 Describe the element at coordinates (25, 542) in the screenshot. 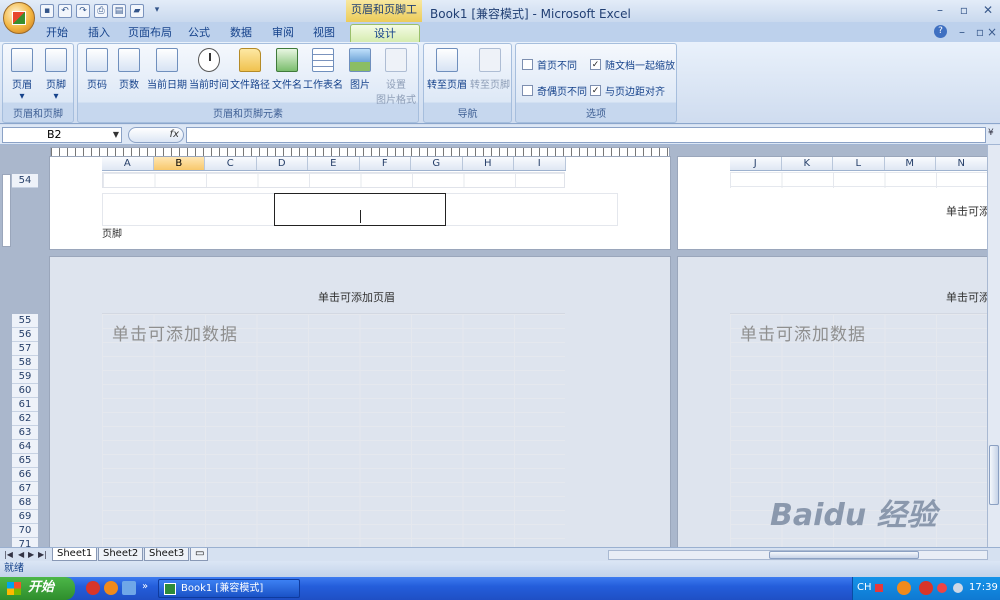

I see `row-number: 71` at that location.